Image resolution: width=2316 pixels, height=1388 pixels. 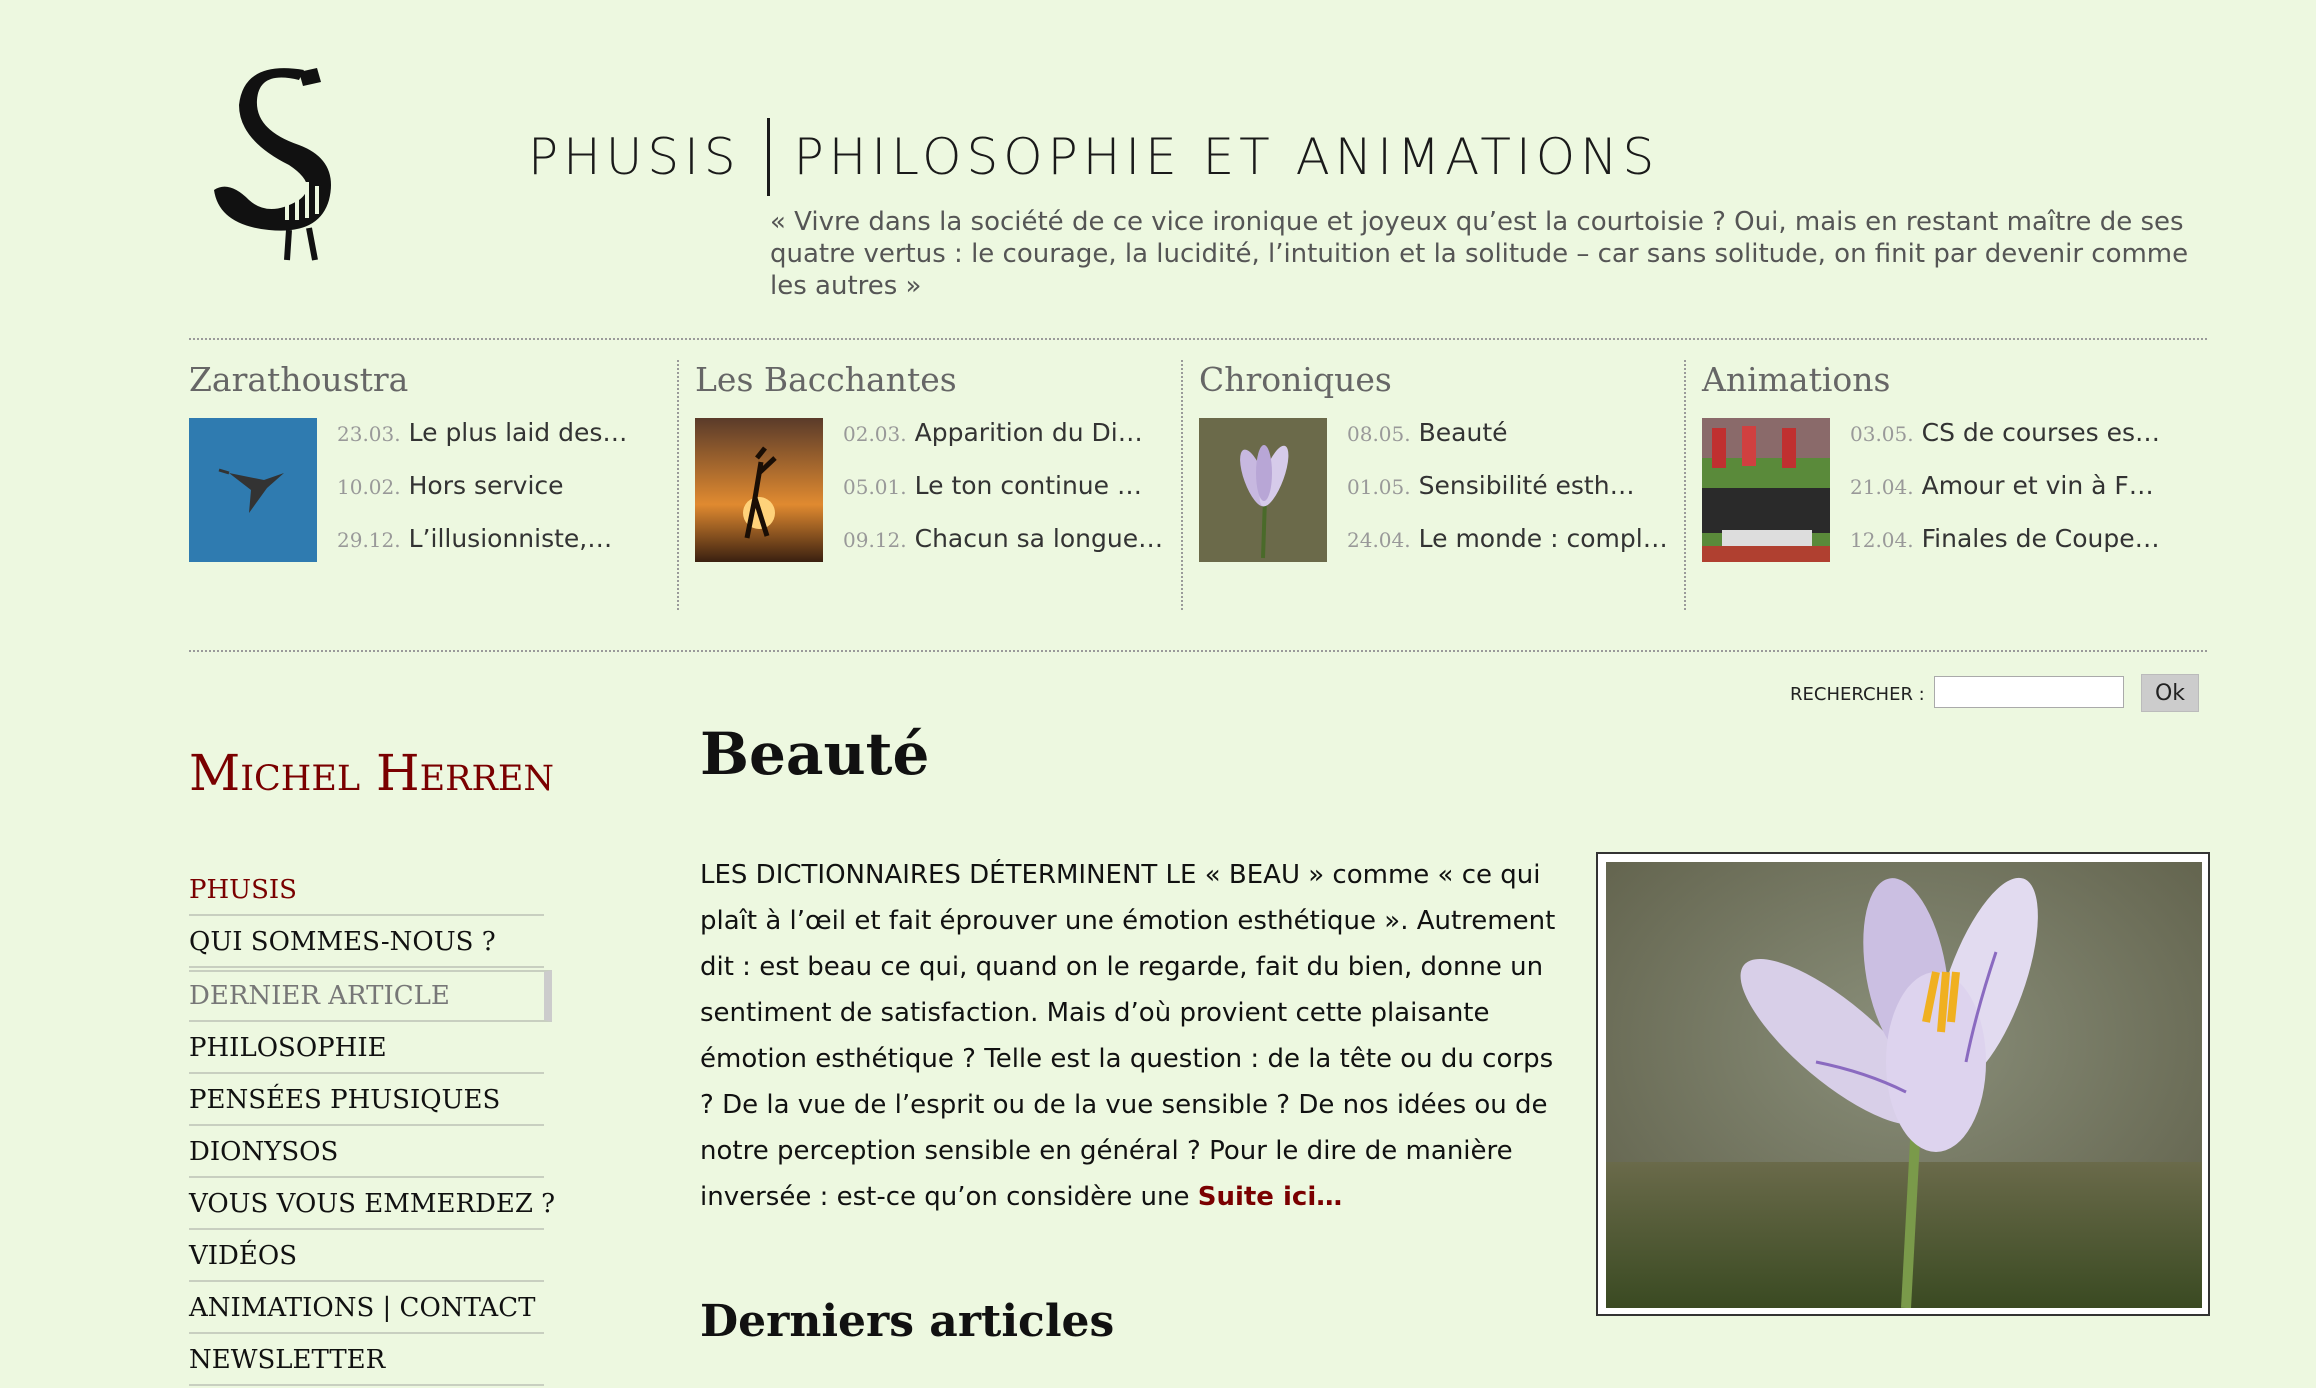 What do you see at coordinates (366, 943) in the screenshot?
I see `nav-item-qui-sommes-nous: QUI SOMMES-NOUS ?` at bounding box center [366, 943].